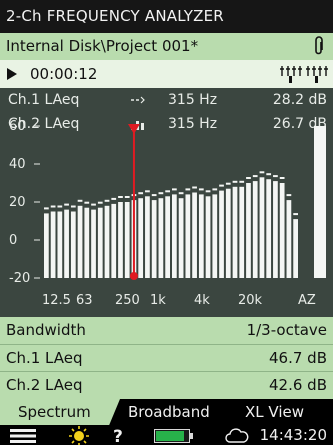  What do you see at coordinates (298, 385) in the screenshot?
I see `ch2-total-value: 42.6 dB` at bounding box center [298, 385].